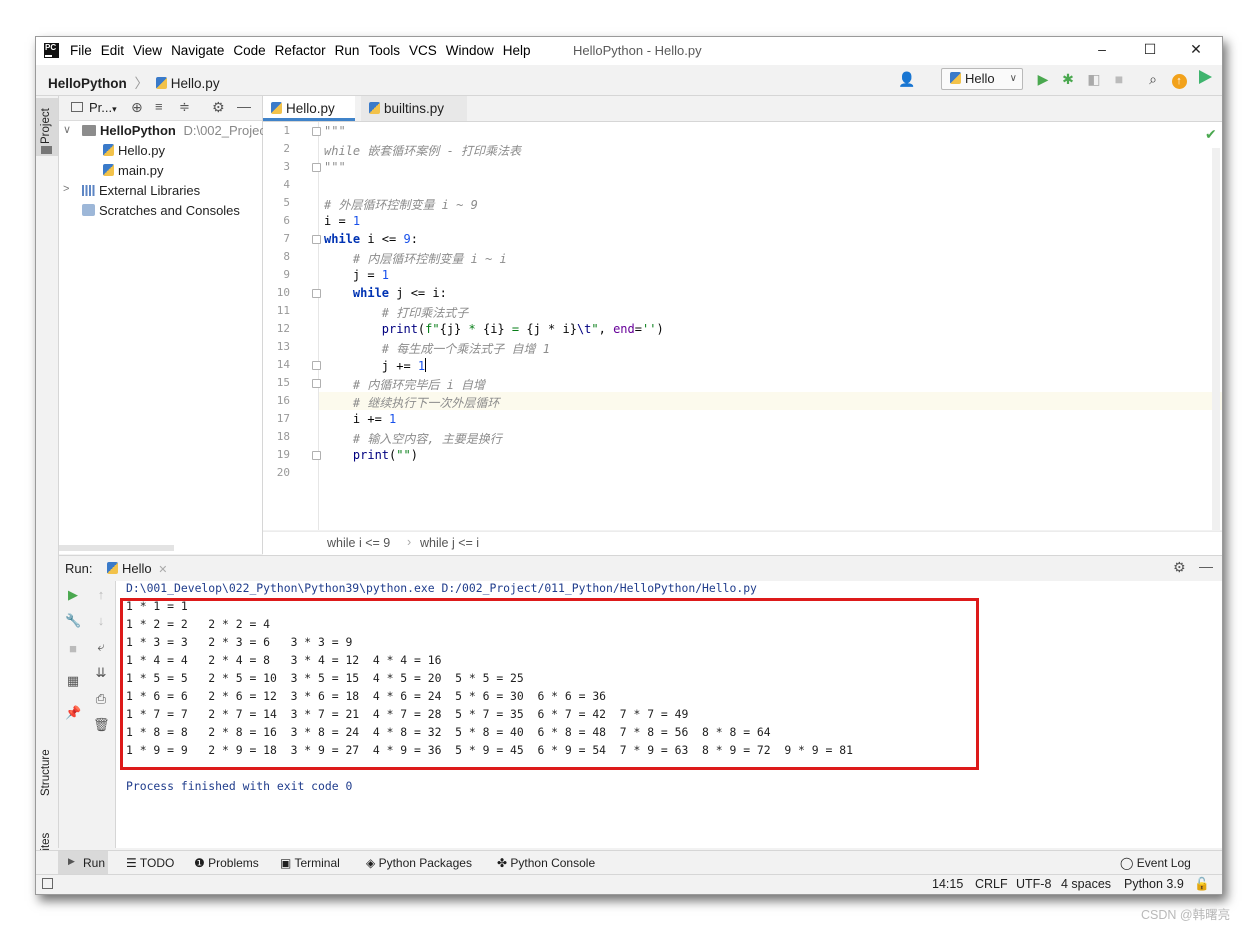 Image resolution: width=1256 pixels, height=929 pixels. What do you see at coordinates (283, 436) in the screenshot?
I see `line-number: 18` at bounding box center [283, 436].